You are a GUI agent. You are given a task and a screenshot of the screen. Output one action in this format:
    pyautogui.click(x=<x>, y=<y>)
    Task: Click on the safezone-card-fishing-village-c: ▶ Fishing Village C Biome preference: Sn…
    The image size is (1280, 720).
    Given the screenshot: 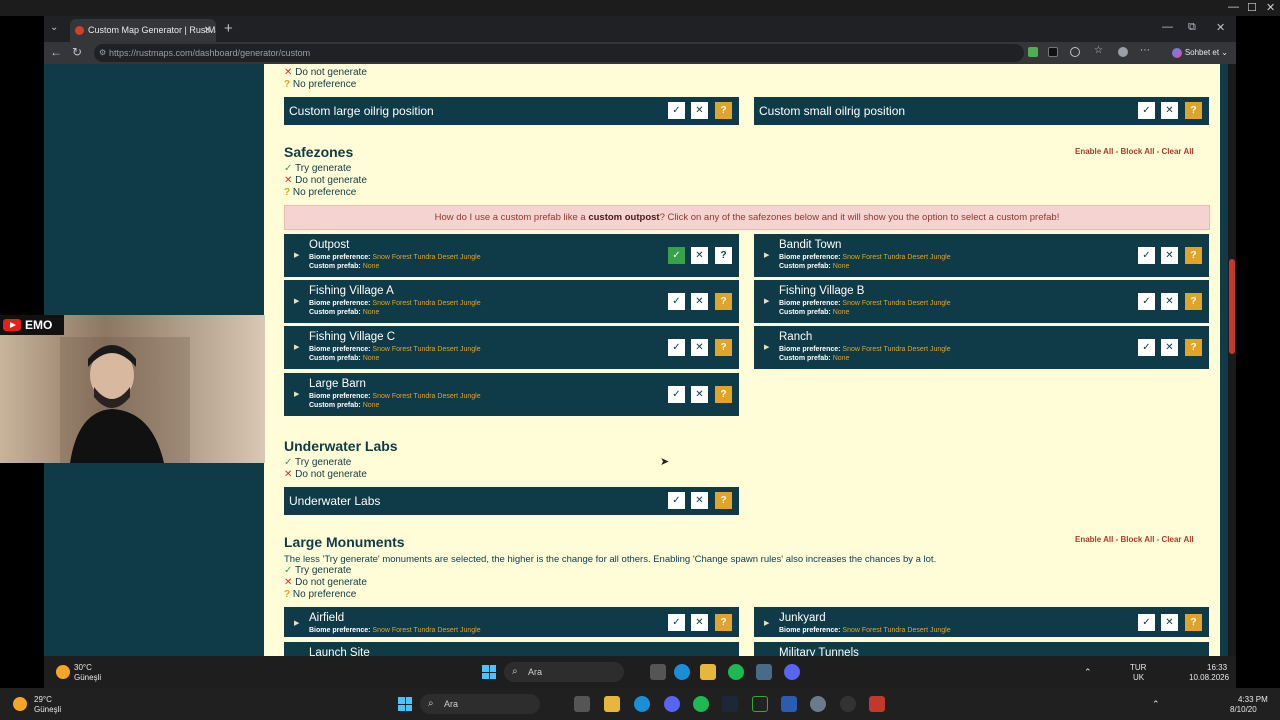 What is the action you would take?
    pyautogui.click(x=511, y=347)
    